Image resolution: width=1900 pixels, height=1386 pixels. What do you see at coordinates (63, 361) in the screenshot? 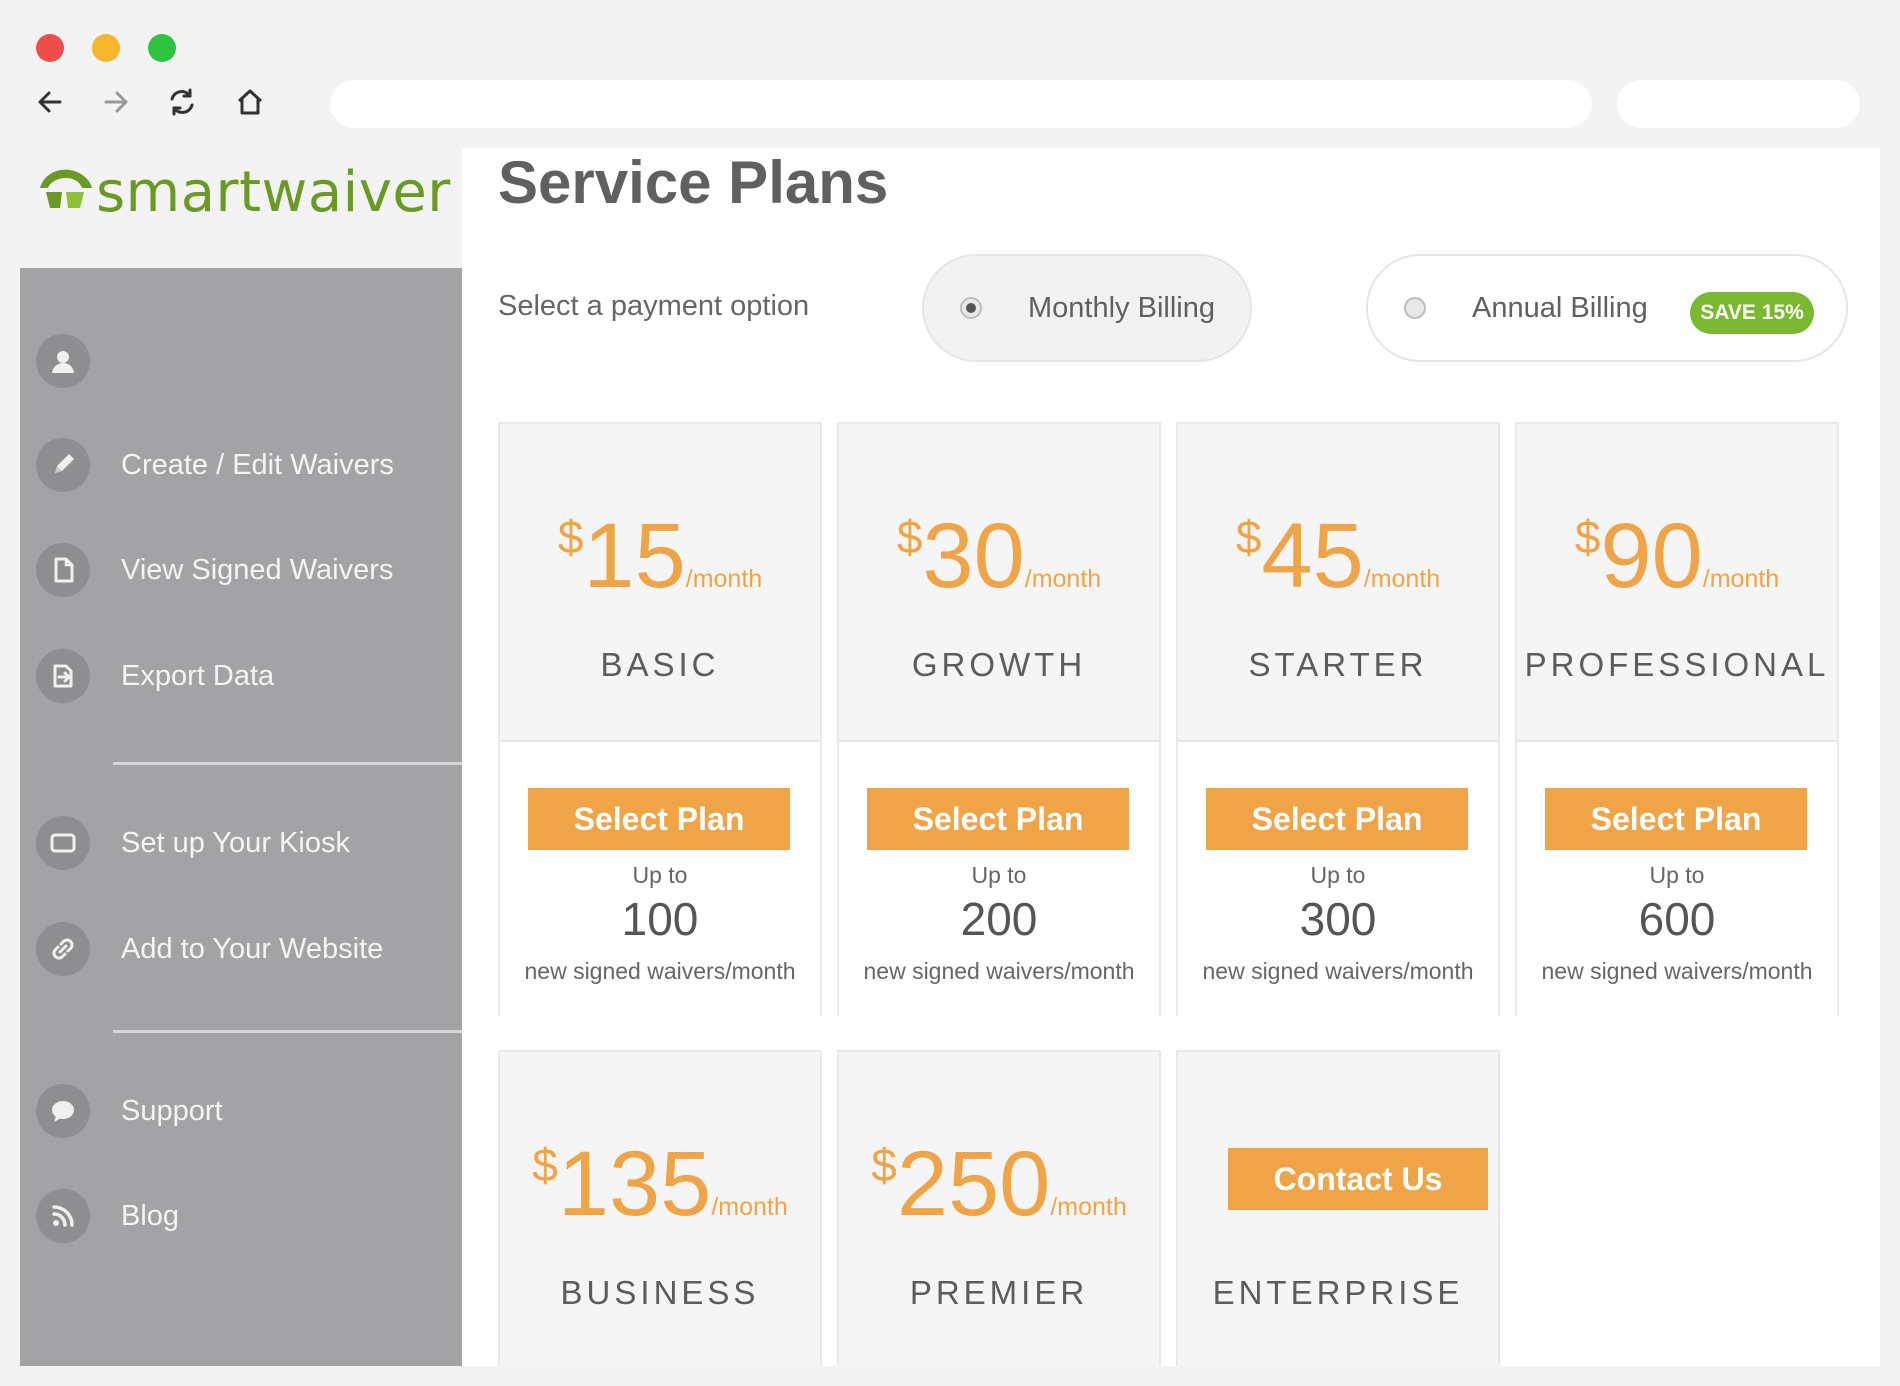
I see `user-icon` at bounding box center [63, 361].